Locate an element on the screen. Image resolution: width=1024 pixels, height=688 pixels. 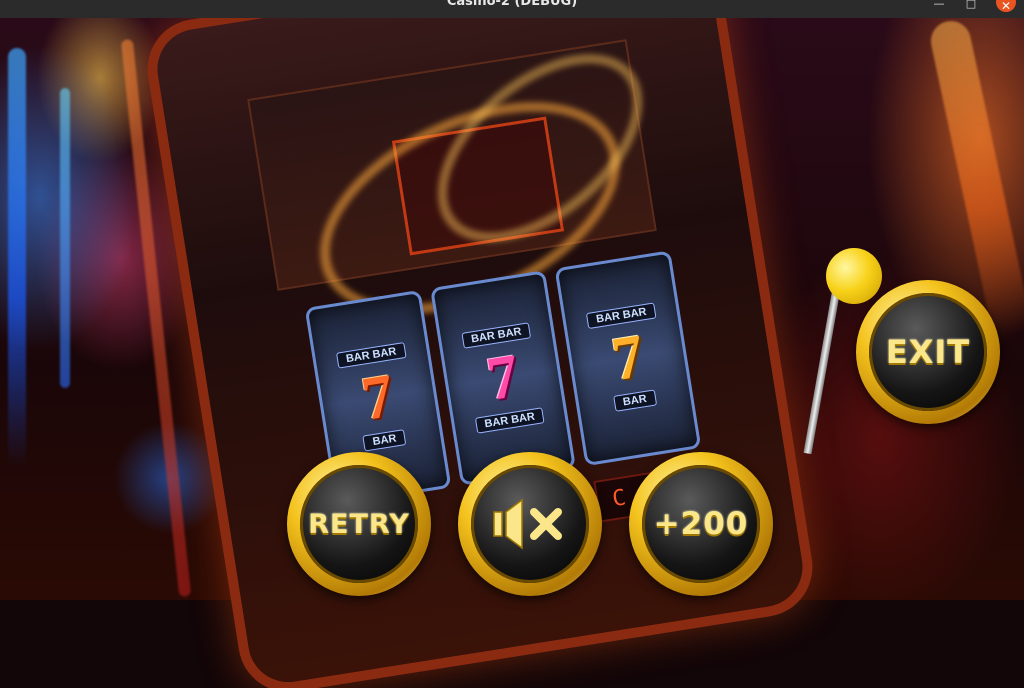
minimize-button: — is located at coordinates (939, 9).